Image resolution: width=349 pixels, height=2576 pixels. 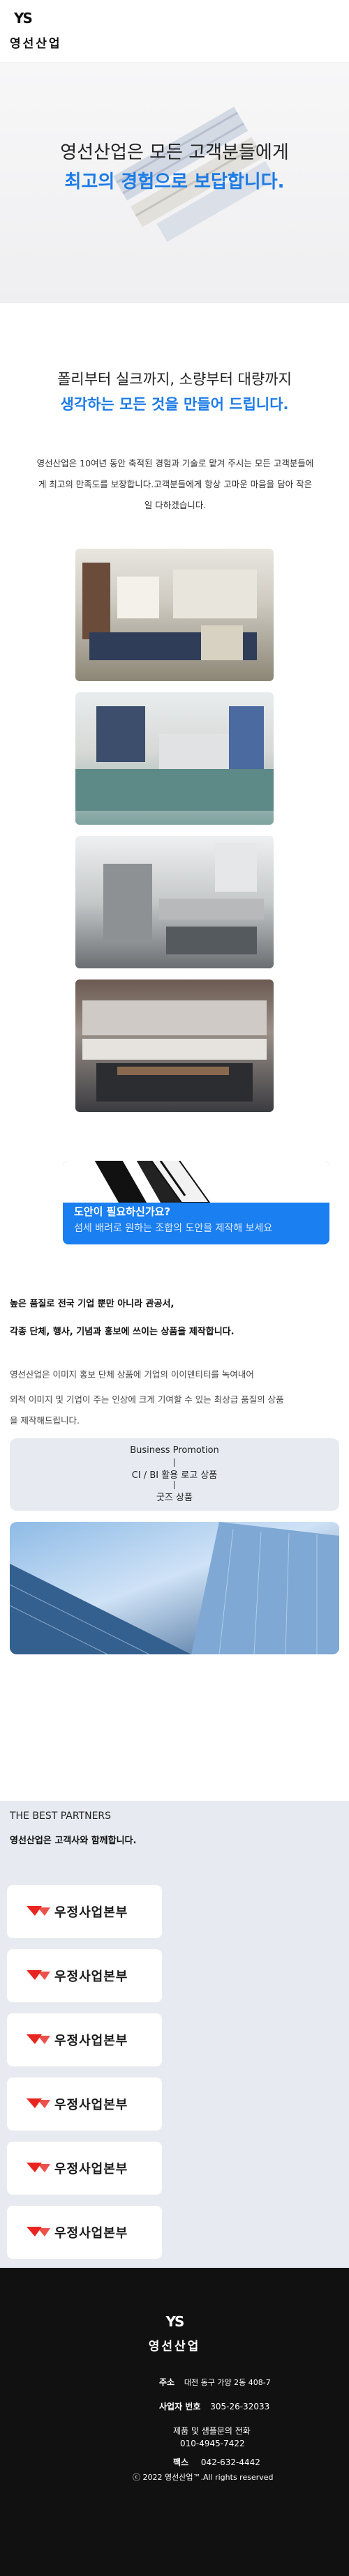 What do you see at coordinates (174, 152) in the screenshot?
I see `hero-headline: 영선산업은 모든 고객분들에게` at bounding box center [174, 152].